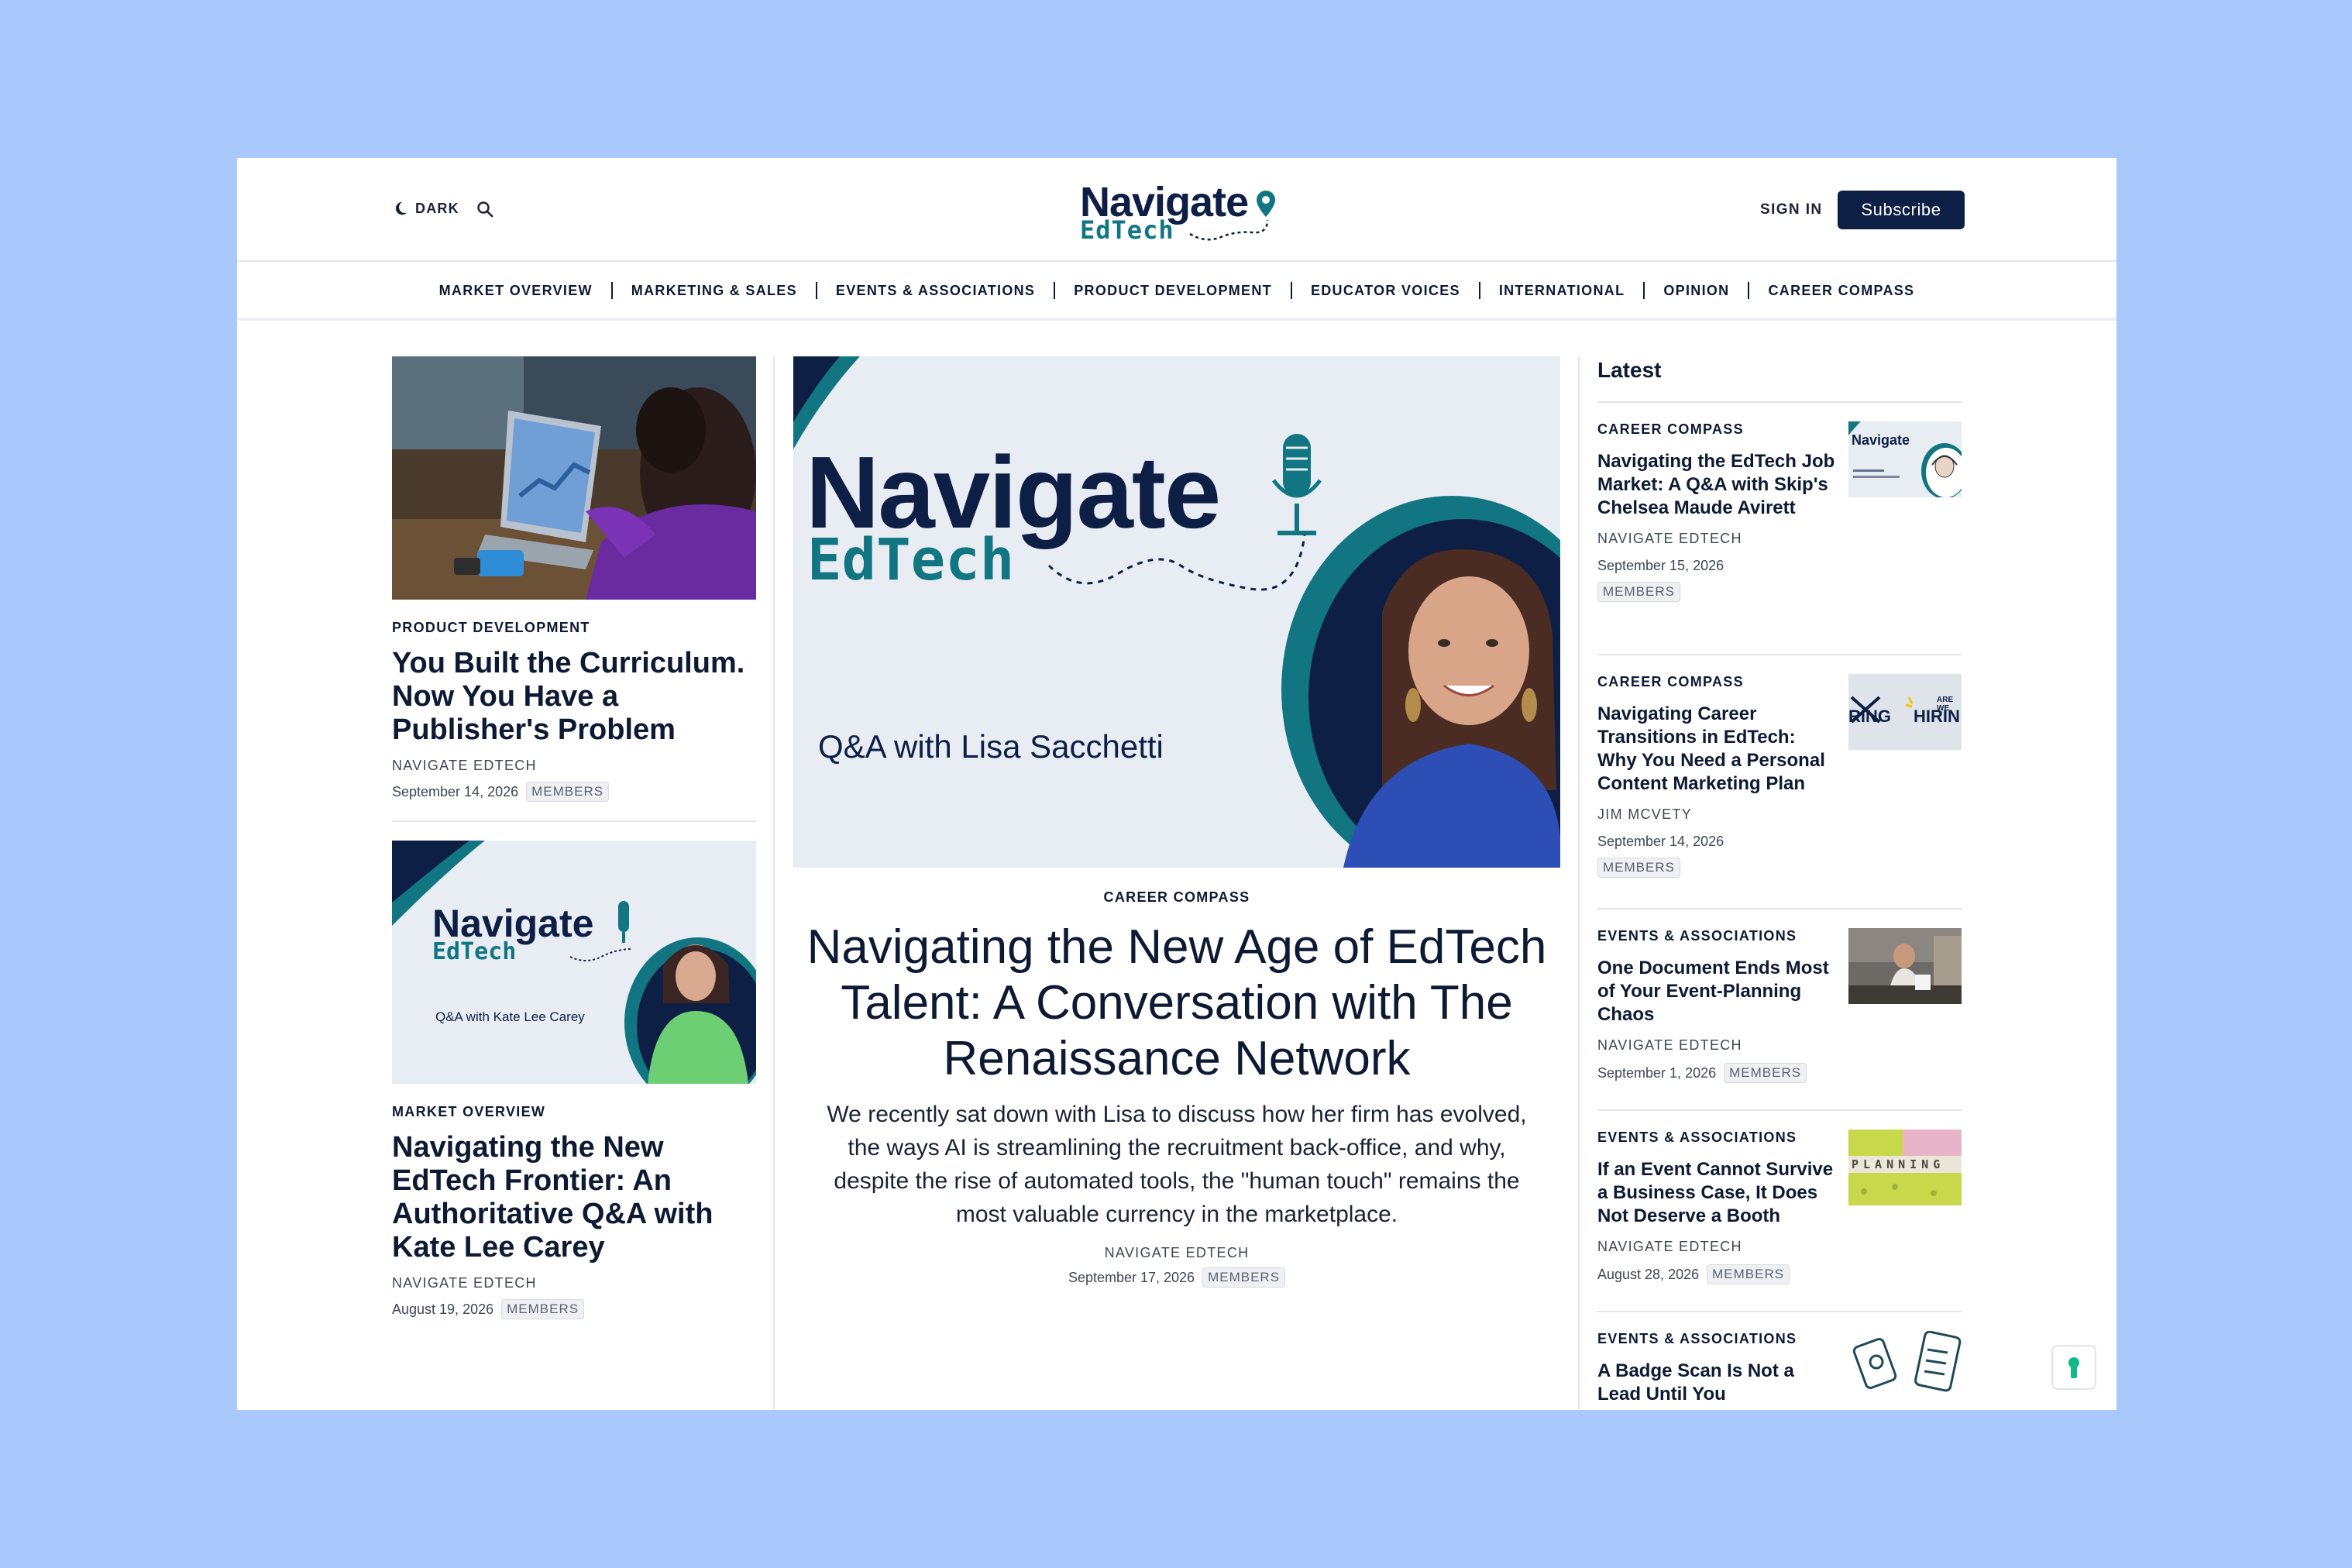 The width and height of the screenshot is (2352, 1568). I want to click on keyhole-button, so click(2073, 1367).